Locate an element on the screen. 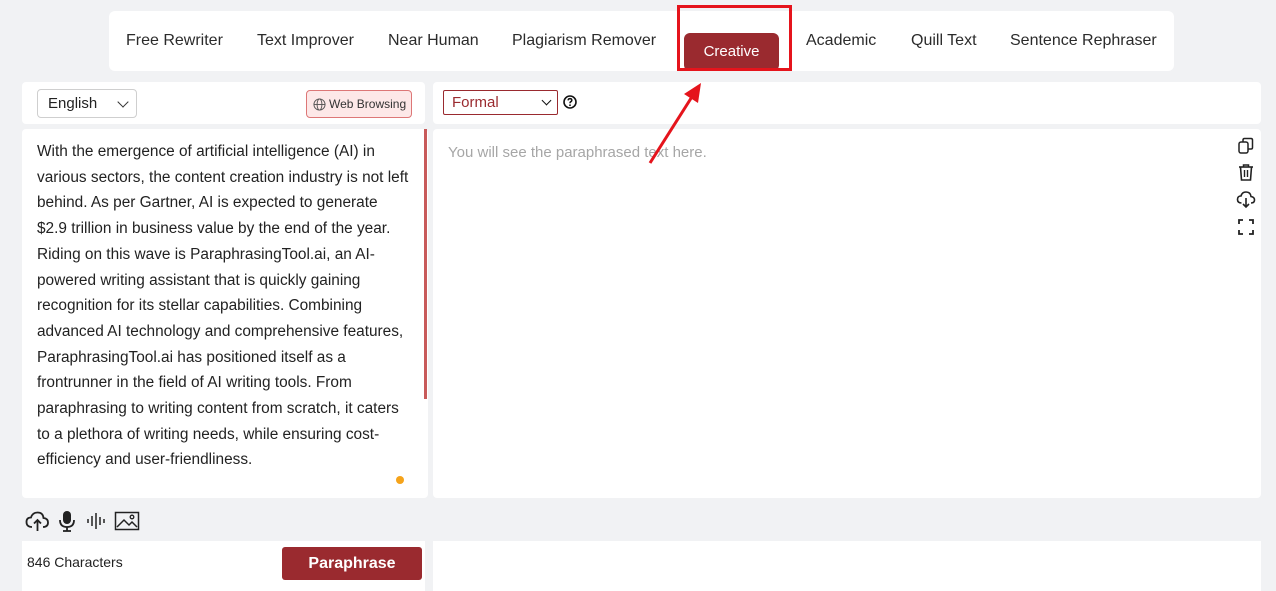  annotation-highlight-box is located at coordinates (734, 38).